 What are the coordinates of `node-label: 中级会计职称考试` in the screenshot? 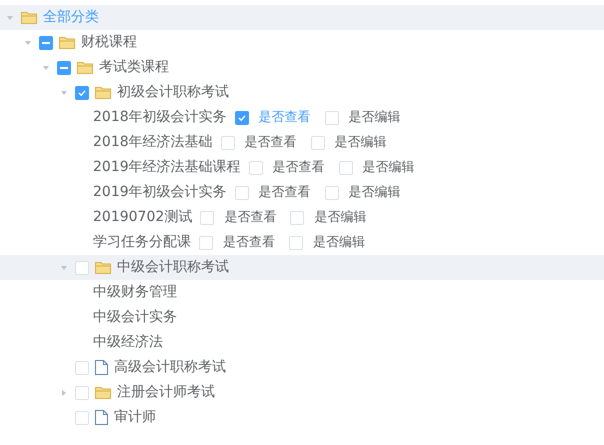 It's located at (173, 267).